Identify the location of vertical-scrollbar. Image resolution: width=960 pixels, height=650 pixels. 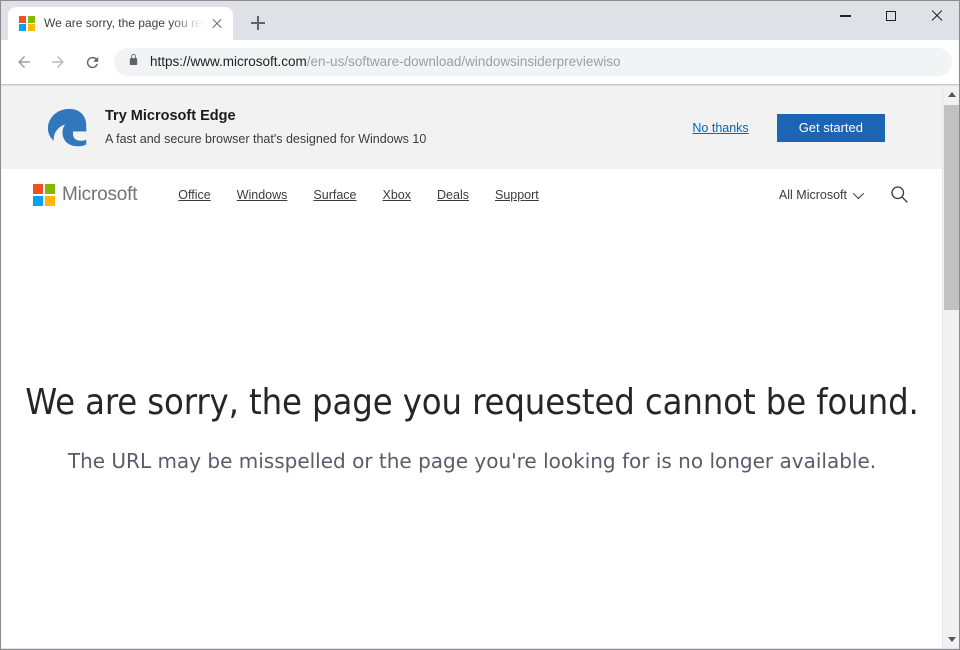
(950, 367).